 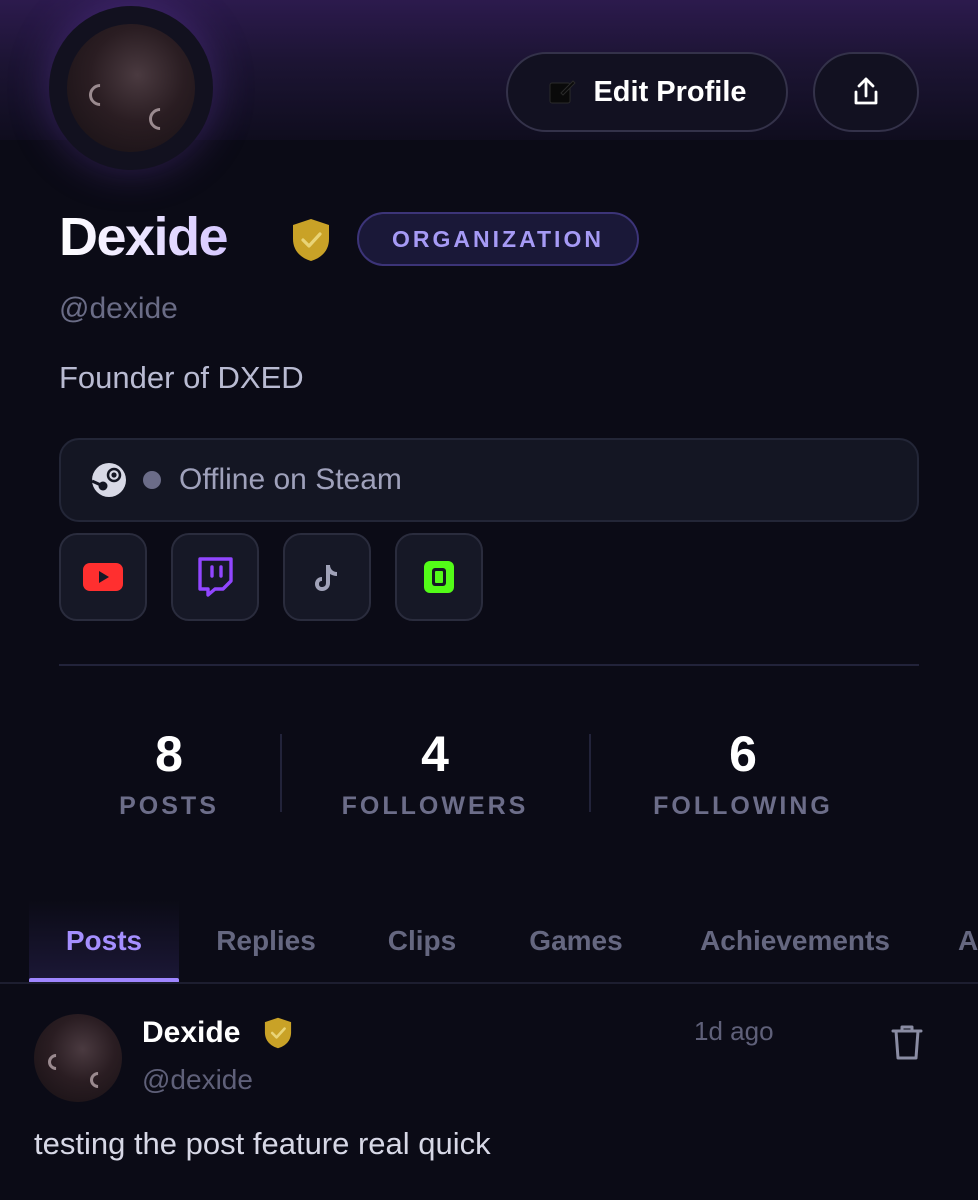 I want to click on stat-following: 6 FOLLOWING, so click(x=743, y=772).